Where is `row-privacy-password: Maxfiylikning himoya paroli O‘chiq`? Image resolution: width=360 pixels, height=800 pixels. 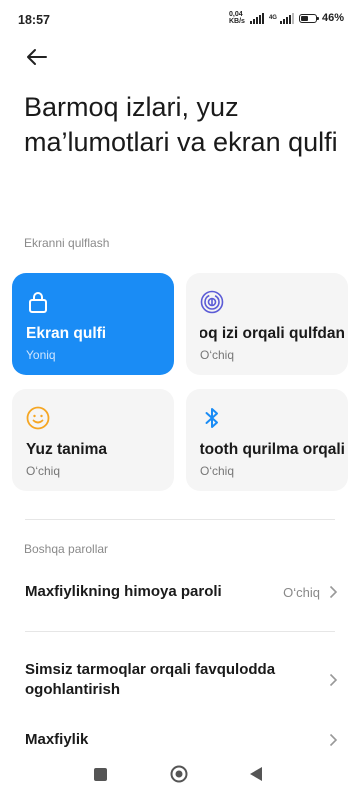 row-privacy-password: Maxfiylikning himoya paroli O‘chiq is located at coordinates (180, 592).